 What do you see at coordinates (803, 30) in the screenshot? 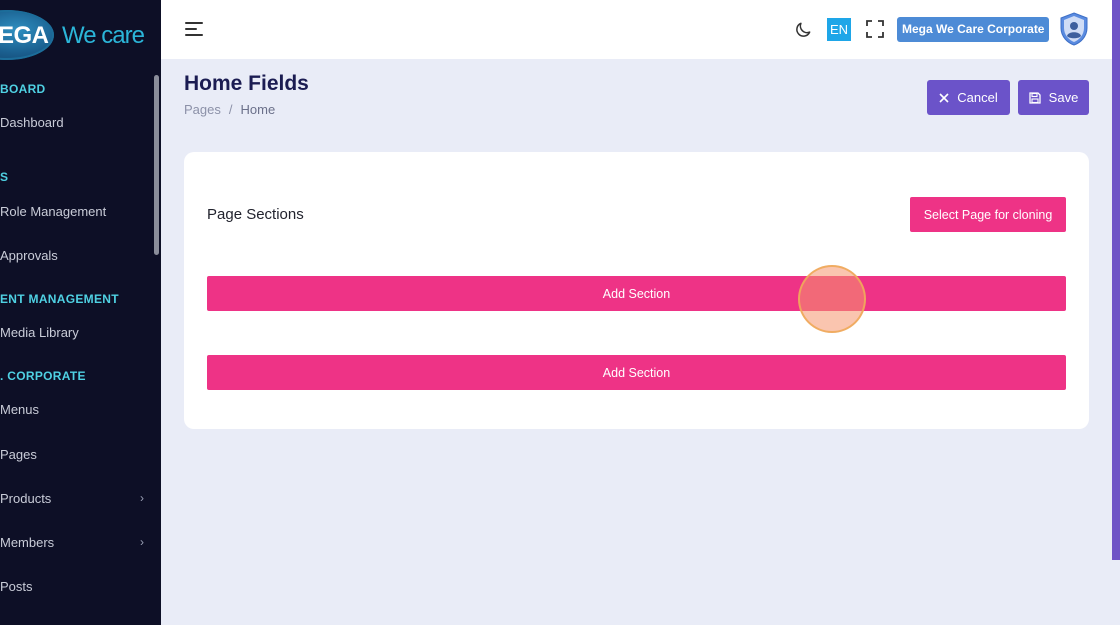
I see `moon-icon` at bounding box center [803, 30].